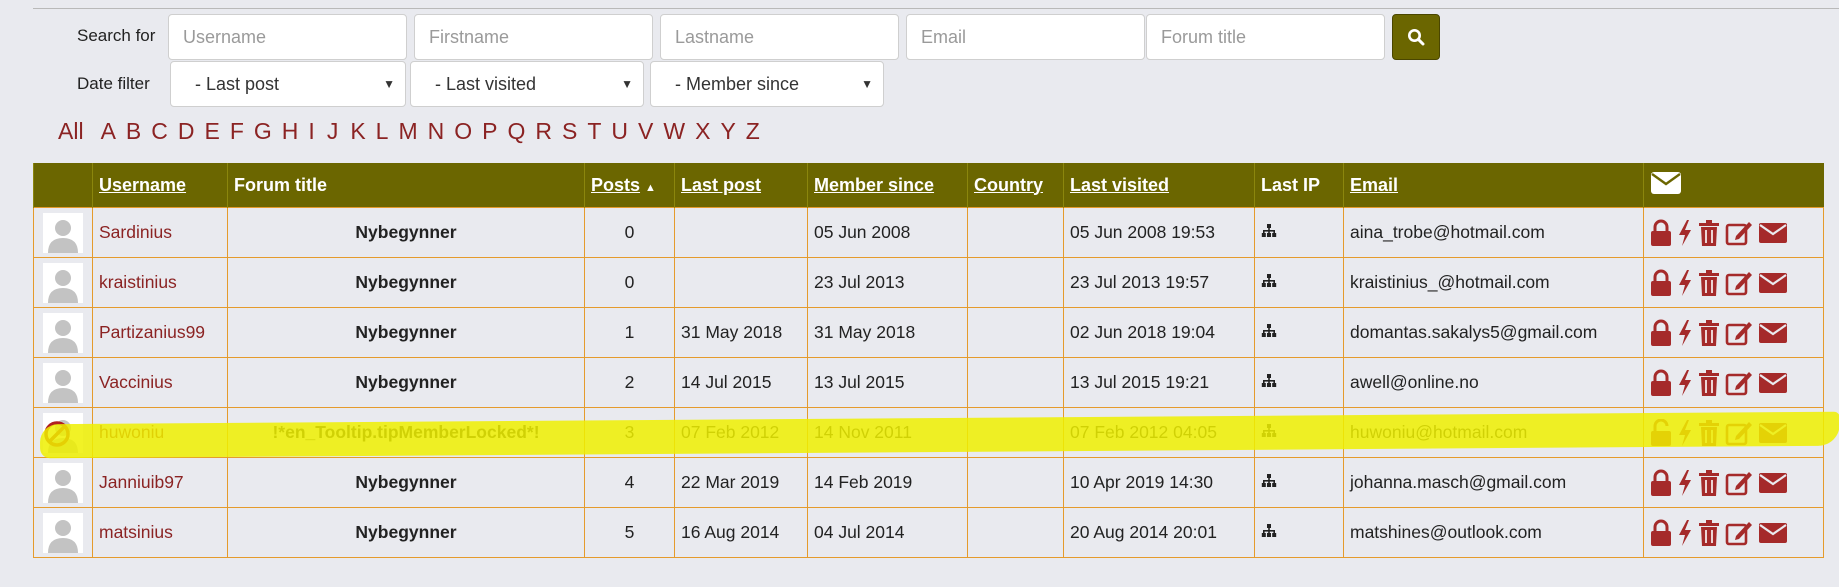 This screenshot has width=1839, height=587. I want to click on username-link: Vaccinius, so click(136, 382).